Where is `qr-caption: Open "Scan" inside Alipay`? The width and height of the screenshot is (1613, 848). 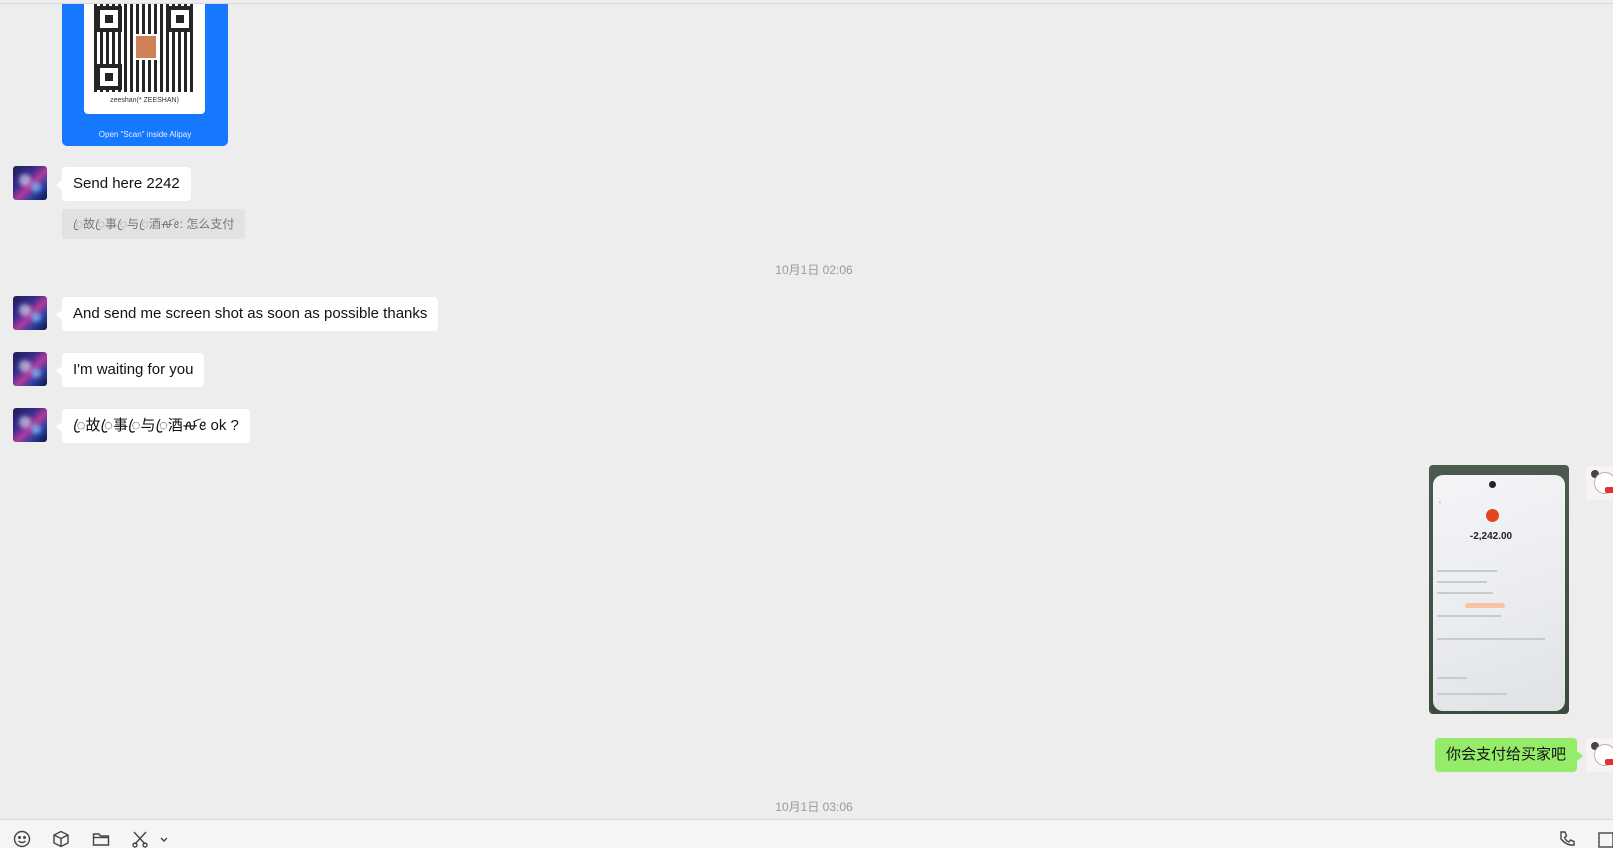 qr-caption: Open "Scan" inside Alipay is located at coordinates (145, 134).